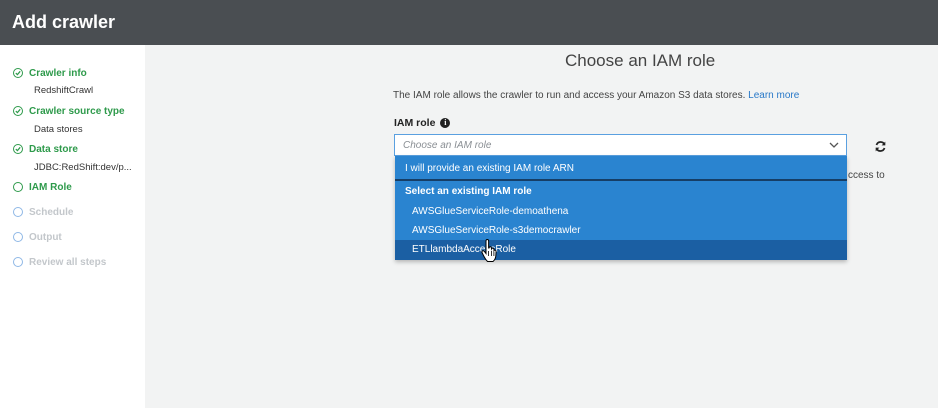  Describe the element at coordinates (621, 211) in the screenshot. I see `option-role: AWSGlueServiceRole-demoathena` at that location.